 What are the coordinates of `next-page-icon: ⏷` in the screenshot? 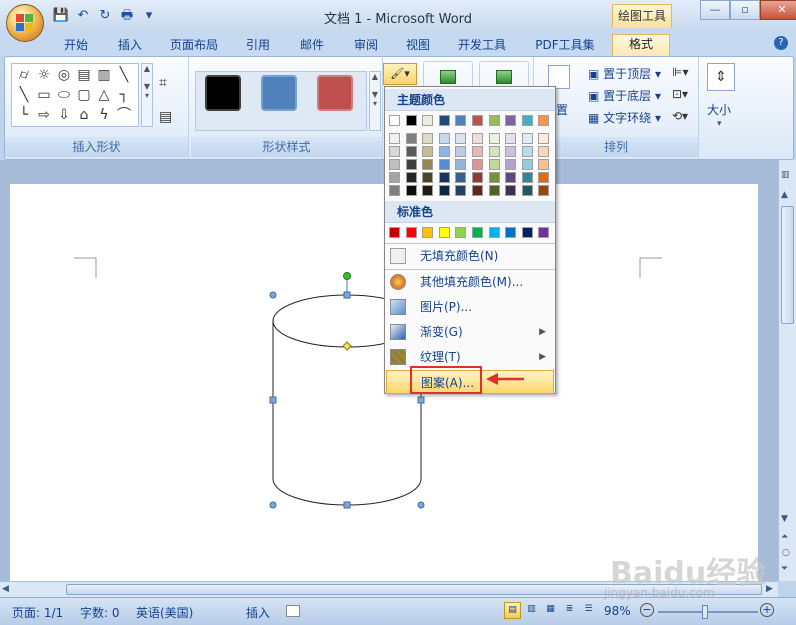 It's located at (784, 569).